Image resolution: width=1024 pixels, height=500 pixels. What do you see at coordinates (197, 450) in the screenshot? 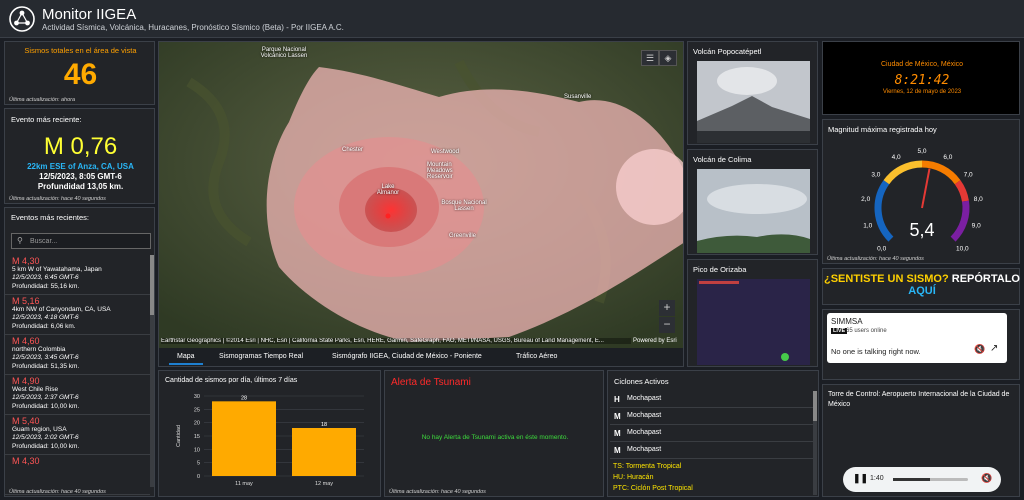
I see `y-tick-label: 10` at bounding box center [197, 450].